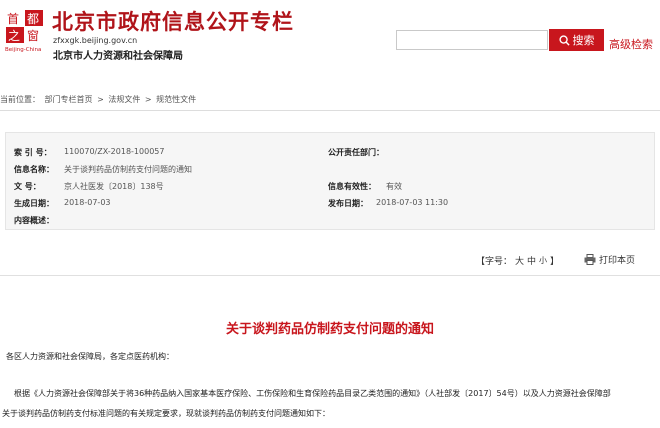  Describe the element at coordinates (394, 186) in the screenshot. I see `validity-value: 有效` at that location.